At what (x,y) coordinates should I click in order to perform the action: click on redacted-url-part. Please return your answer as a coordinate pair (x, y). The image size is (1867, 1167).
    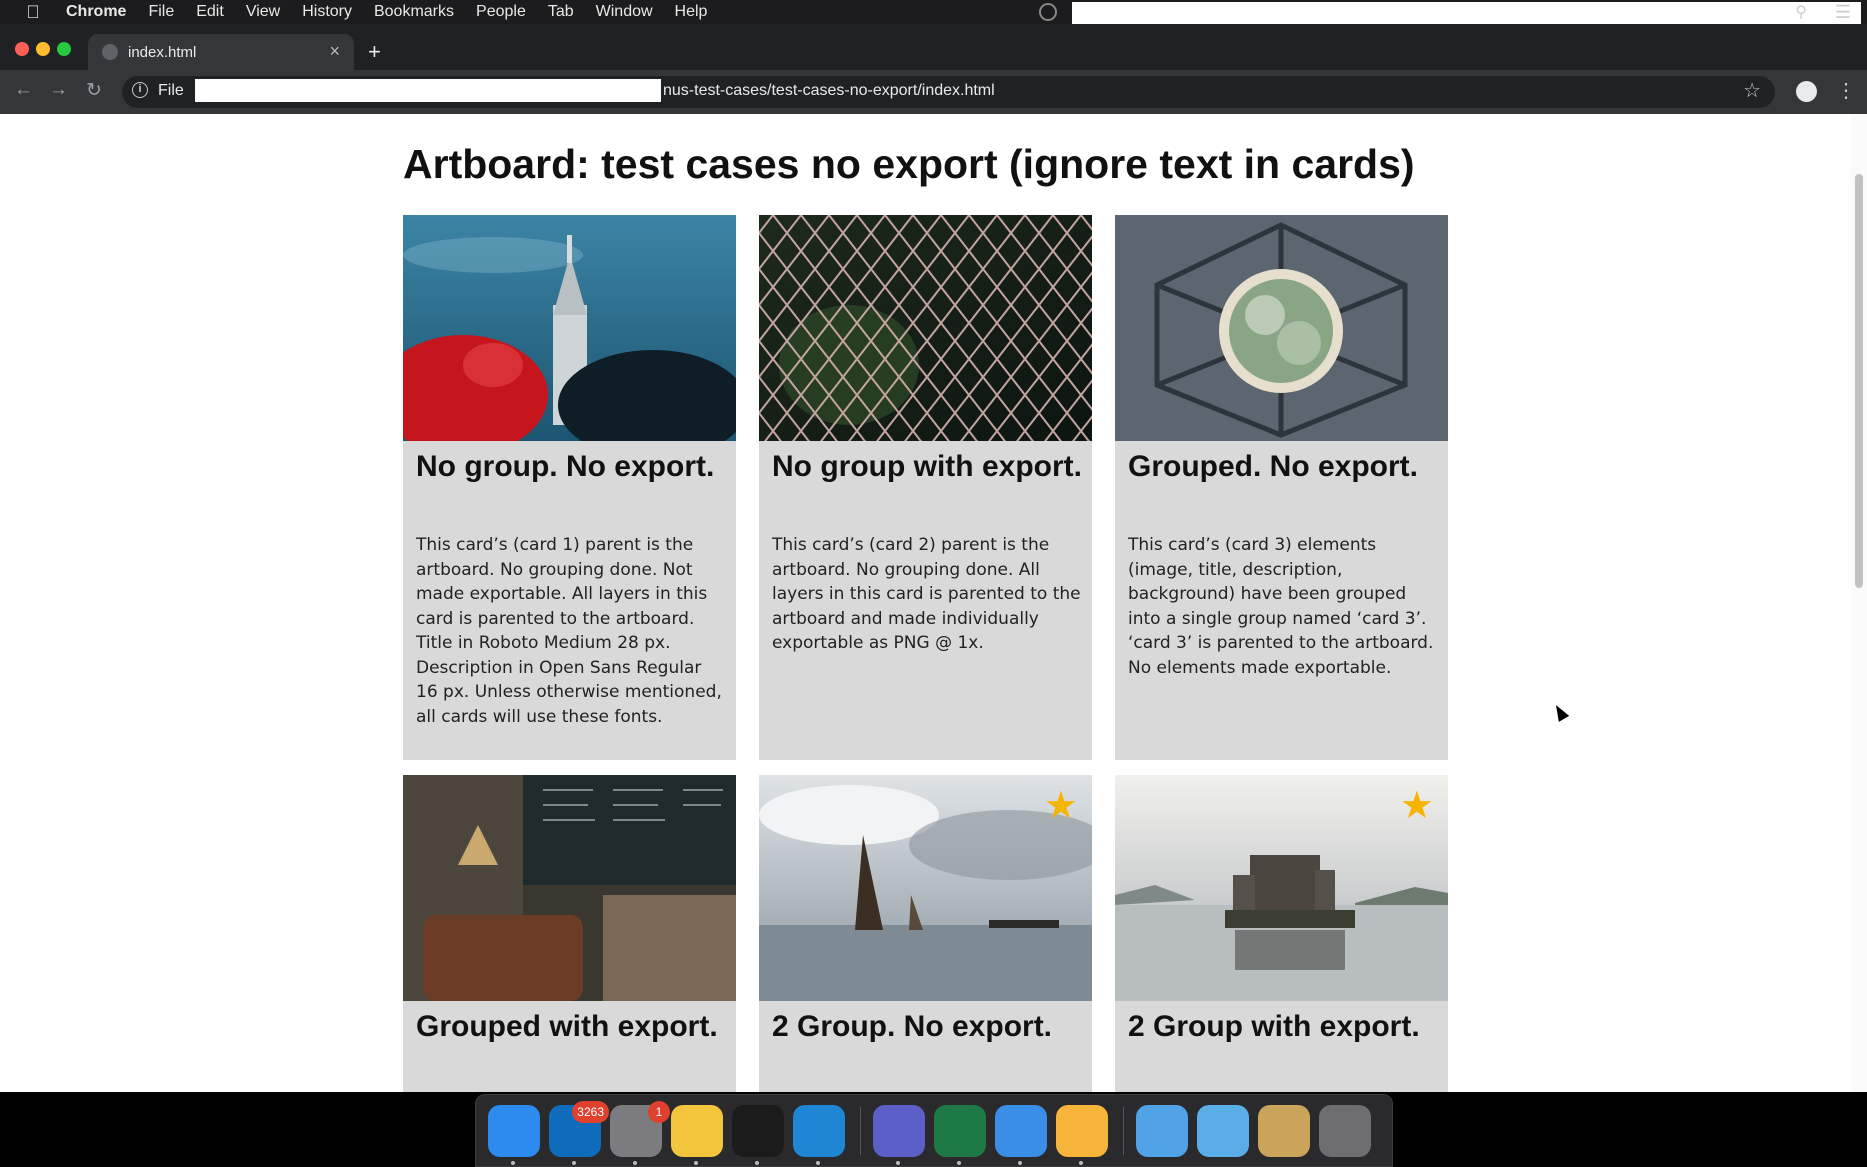
    Looking at the image, I should click on (428, 90).